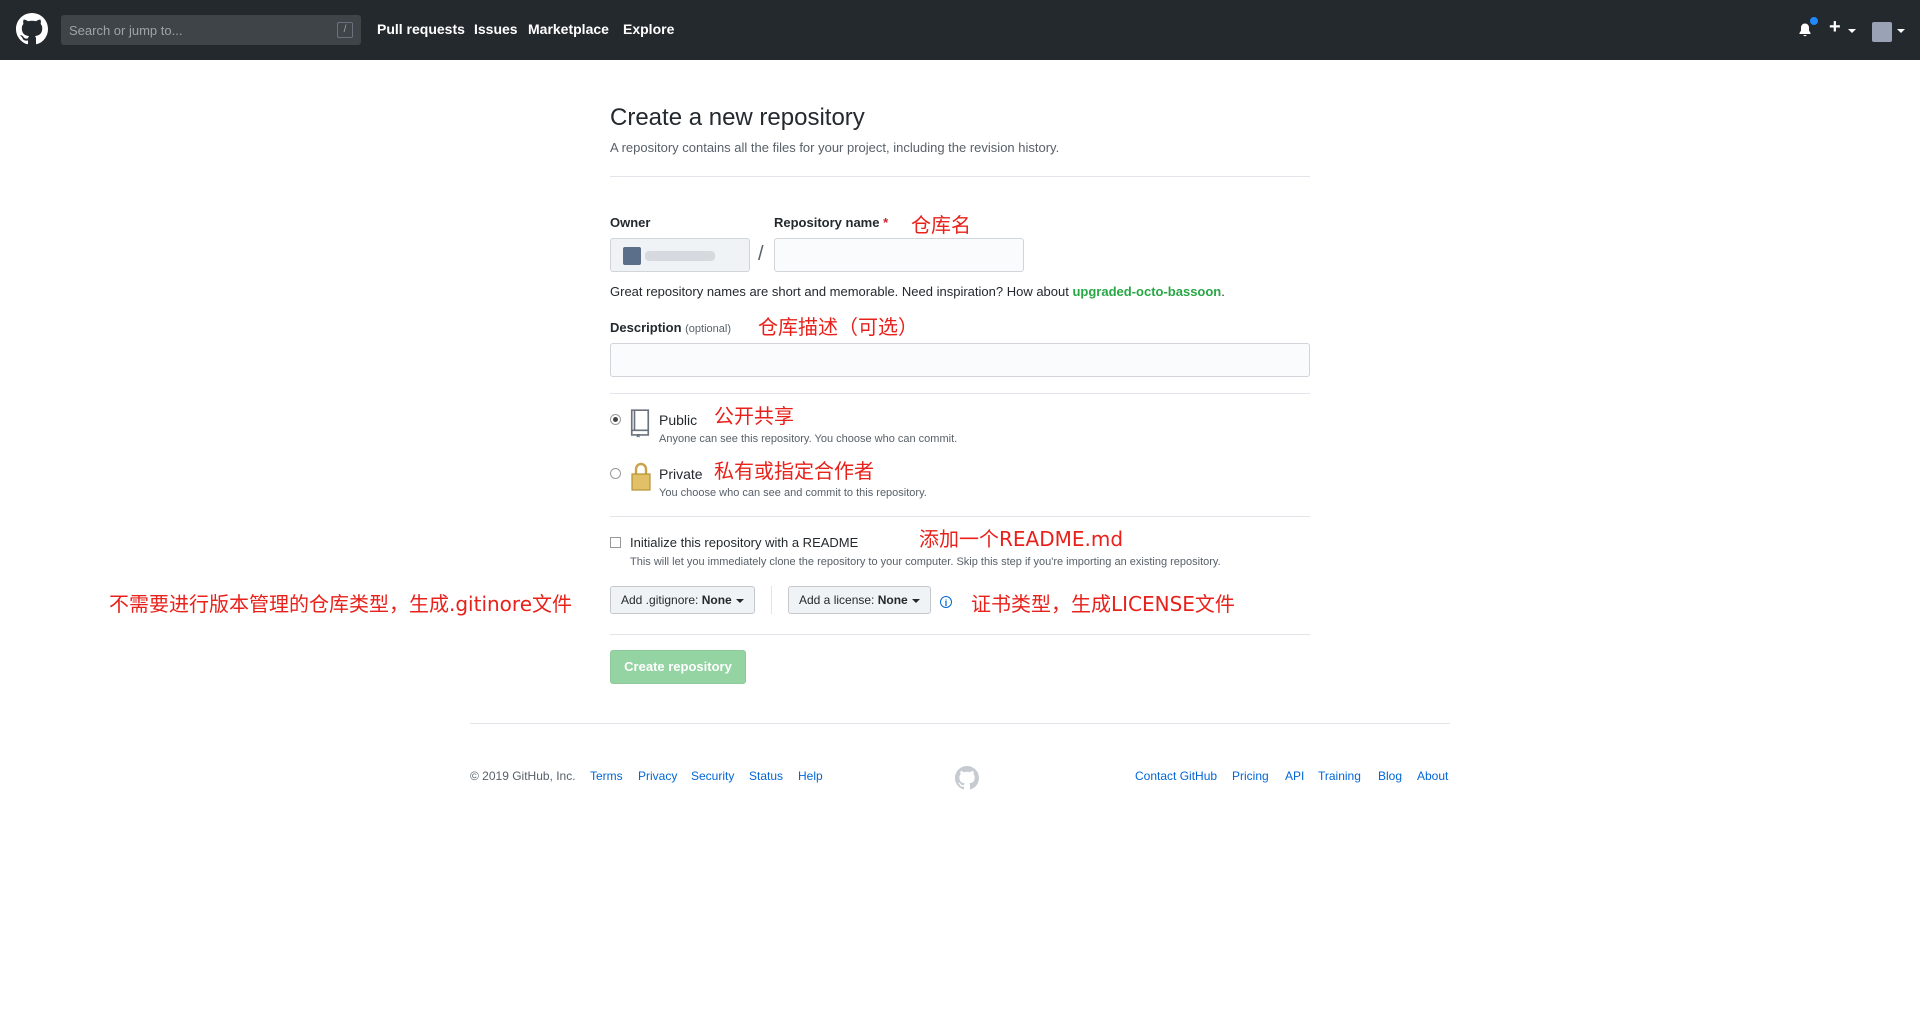 The width and height of the screenshot is (1920, 1009). Describe the element at coordinates (1339, 776) in the screenshot. I see `footer-link-training: Training` at that location.